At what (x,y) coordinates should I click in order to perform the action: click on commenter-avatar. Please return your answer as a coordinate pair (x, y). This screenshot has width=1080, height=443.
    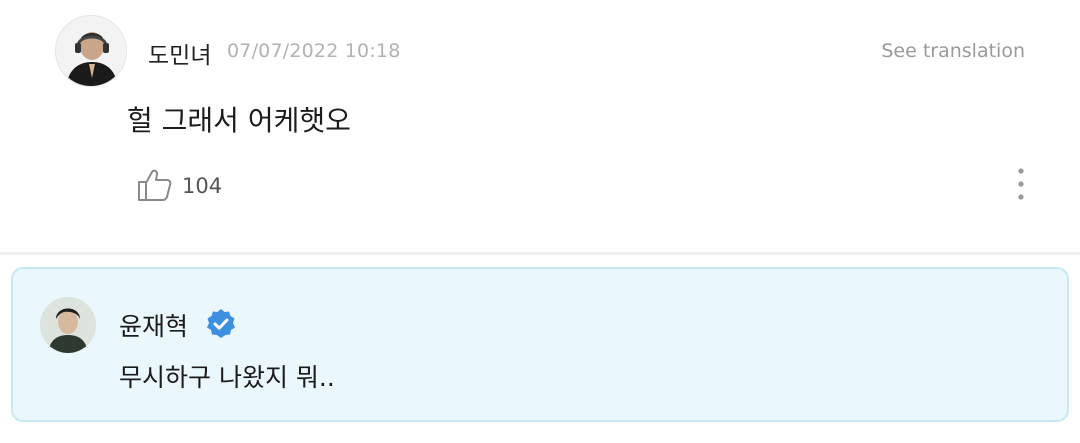
    Looking at the image, I should click on (91, 51).